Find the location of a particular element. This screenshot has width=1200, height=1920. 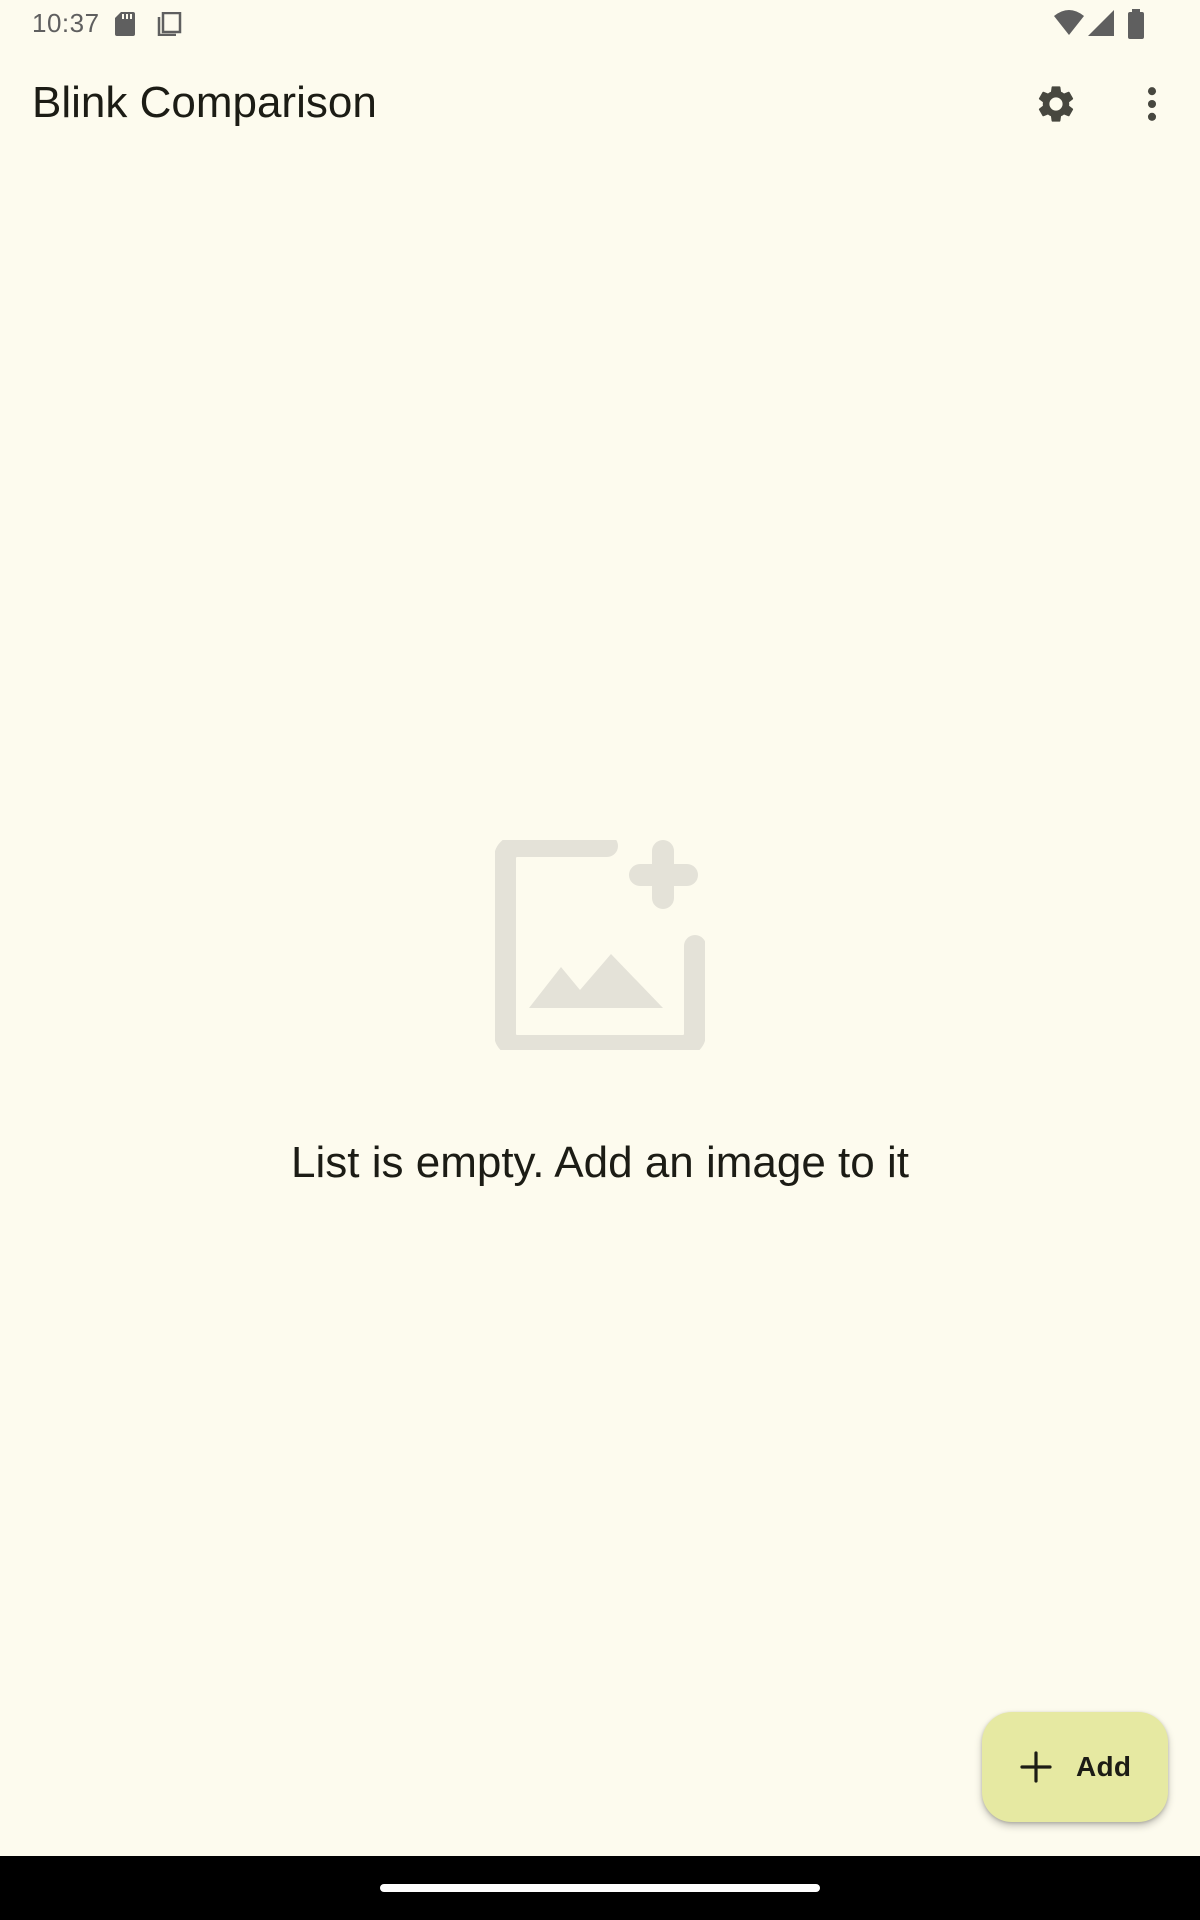

cellular-signal-icon is located at coordinates (1101, 23).